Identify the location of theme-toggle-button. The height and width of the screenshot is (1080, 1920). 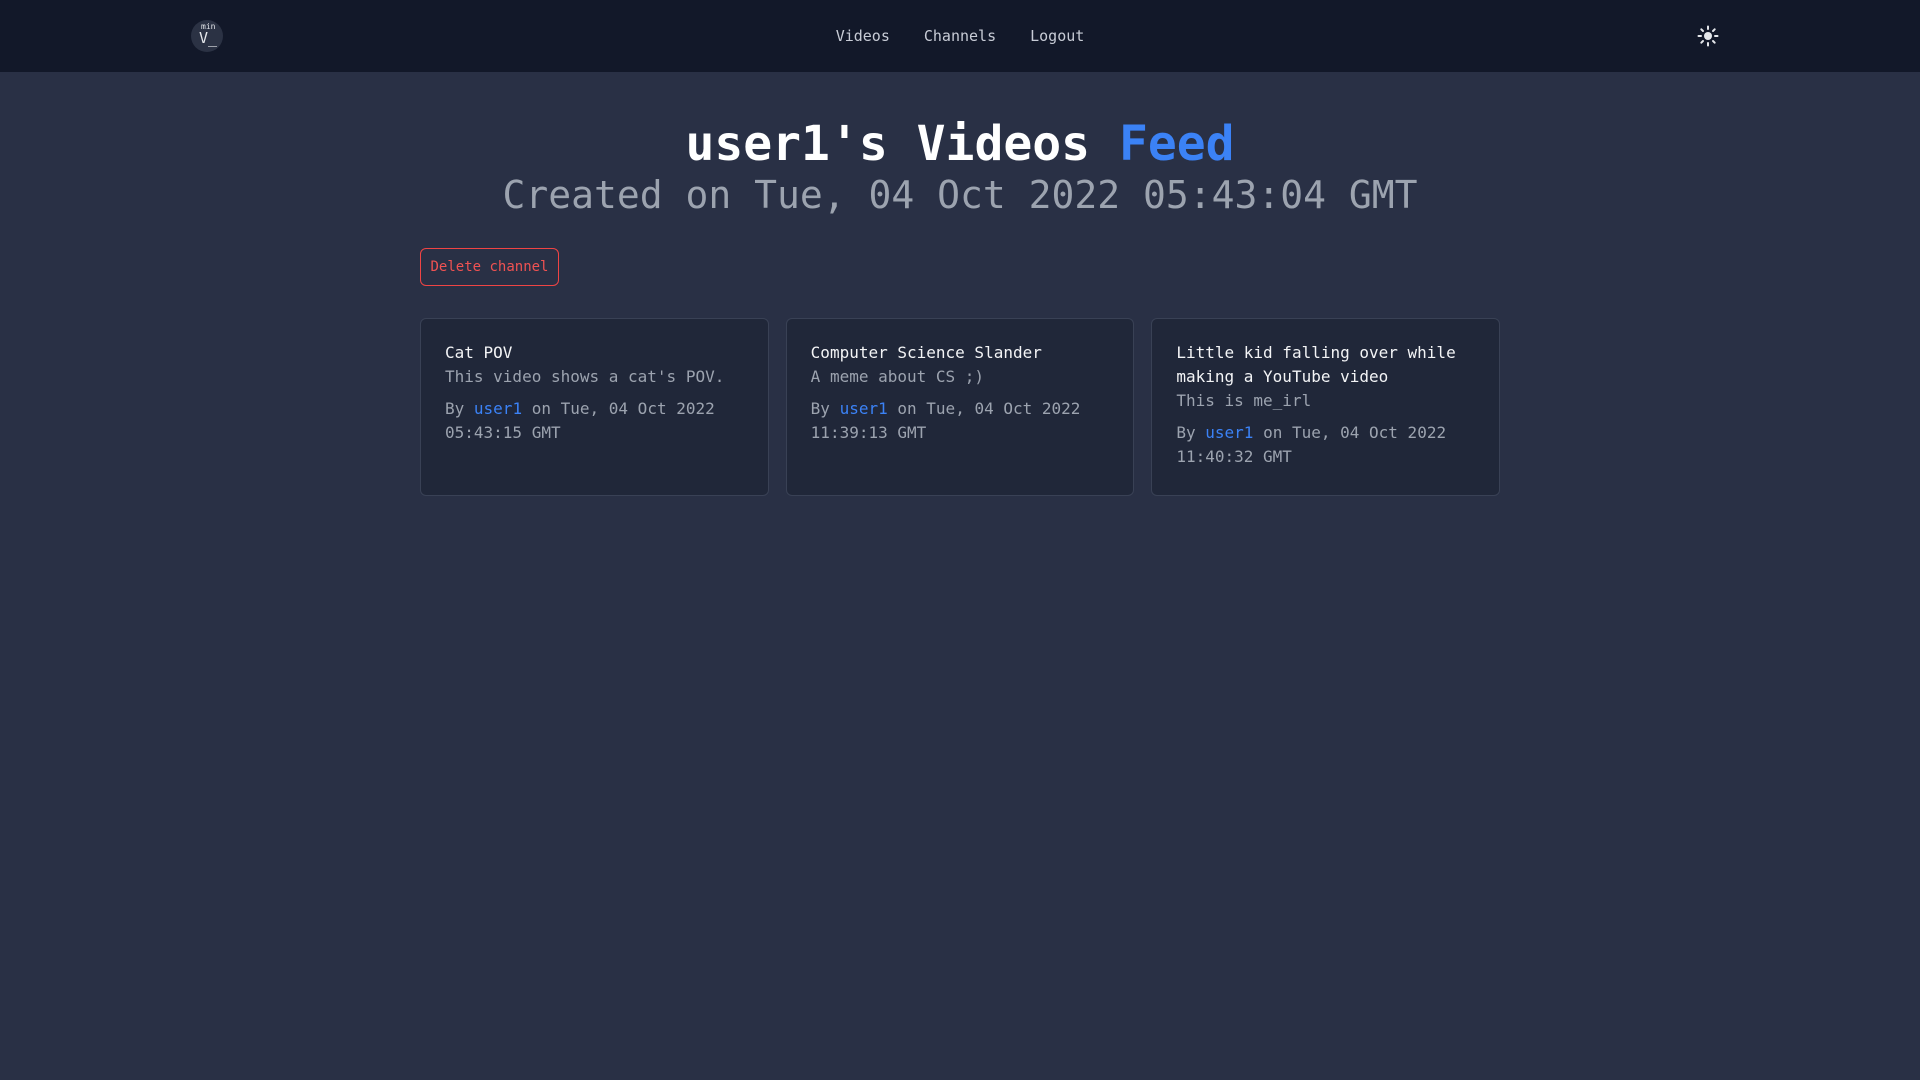
(1708, 36).